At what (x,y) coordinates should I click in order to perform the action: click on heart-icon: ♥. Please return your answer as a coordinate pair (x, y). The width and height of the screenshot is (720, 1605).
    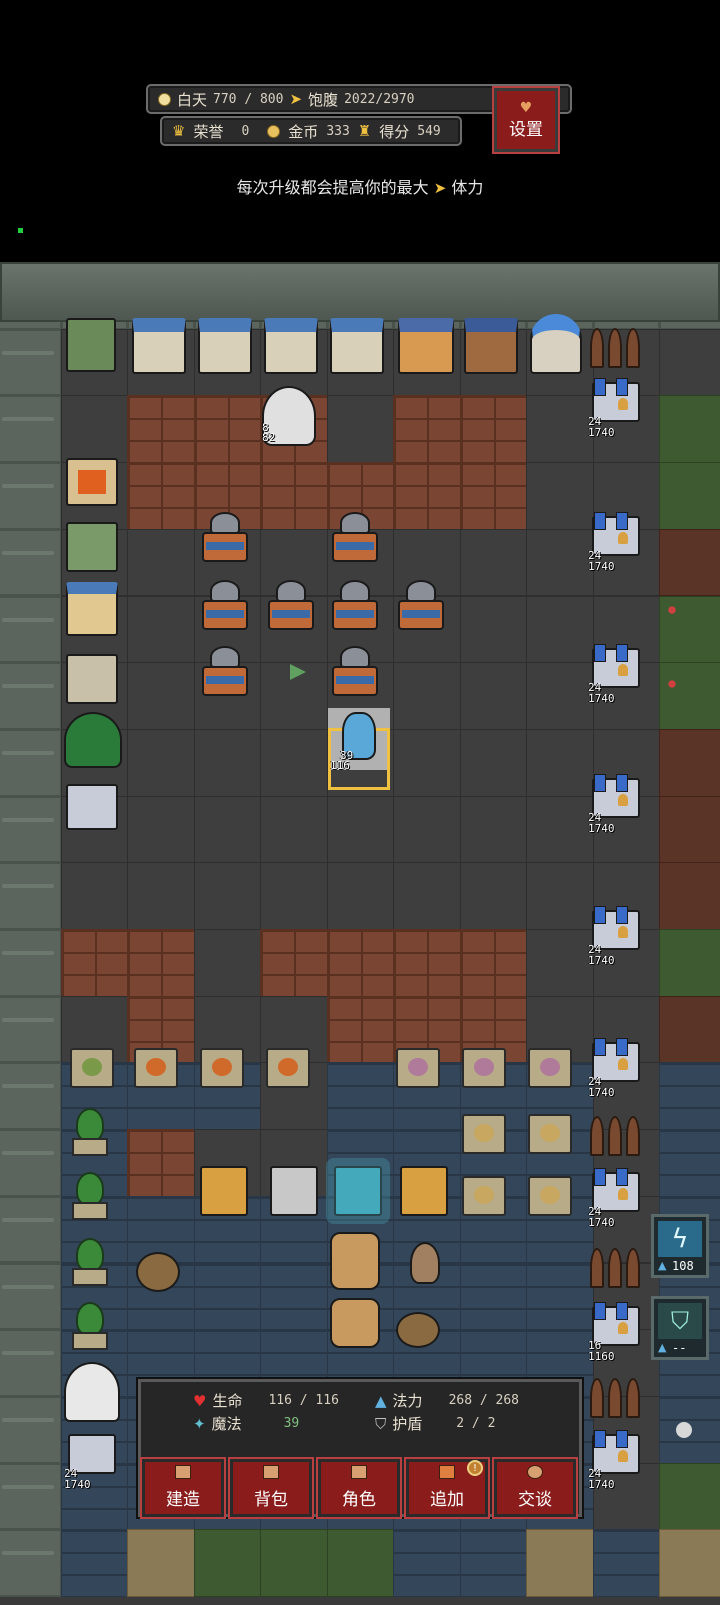
    Looking at the image, I should click on (200, 1400).